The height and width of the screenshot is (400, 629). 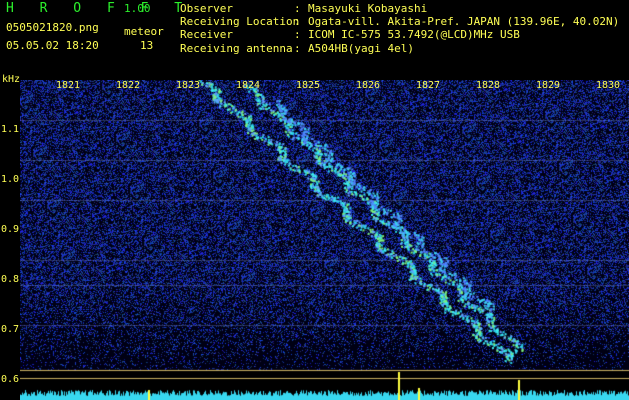 I want to click on x-tick-label: 1828, so click(x=488, y=85).